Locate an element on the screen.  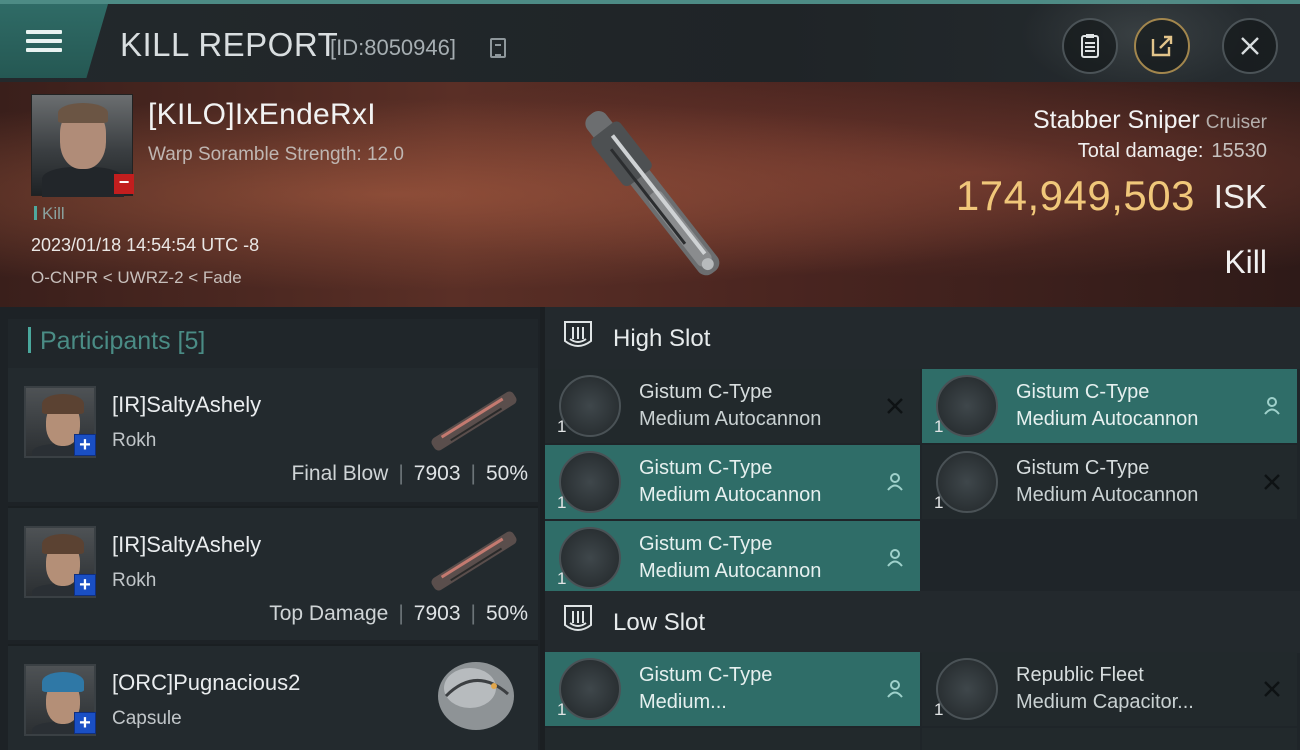
report-id: [ID:8050946] is located at coordinates (393, 47).